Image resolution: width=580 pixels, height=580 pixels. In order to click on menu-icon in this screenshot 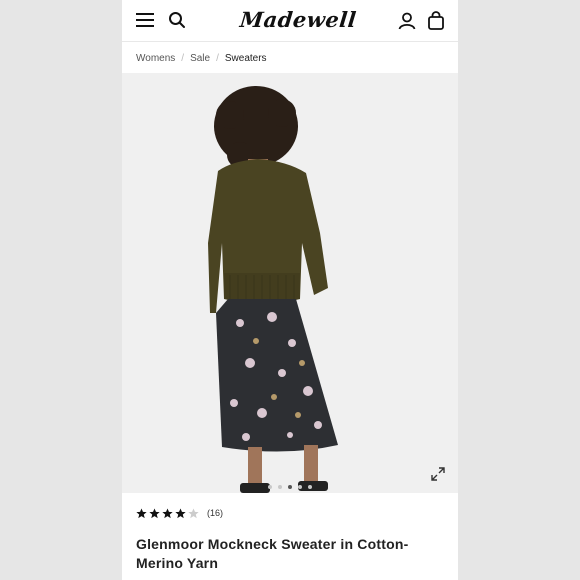, I will do `click(145, 20)`.